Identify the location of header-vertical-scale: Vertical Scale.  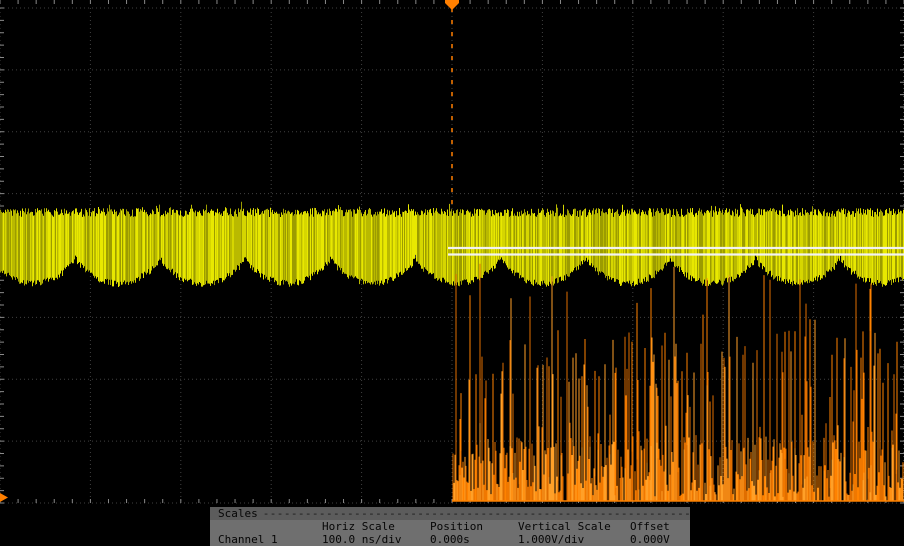
(564, 526).